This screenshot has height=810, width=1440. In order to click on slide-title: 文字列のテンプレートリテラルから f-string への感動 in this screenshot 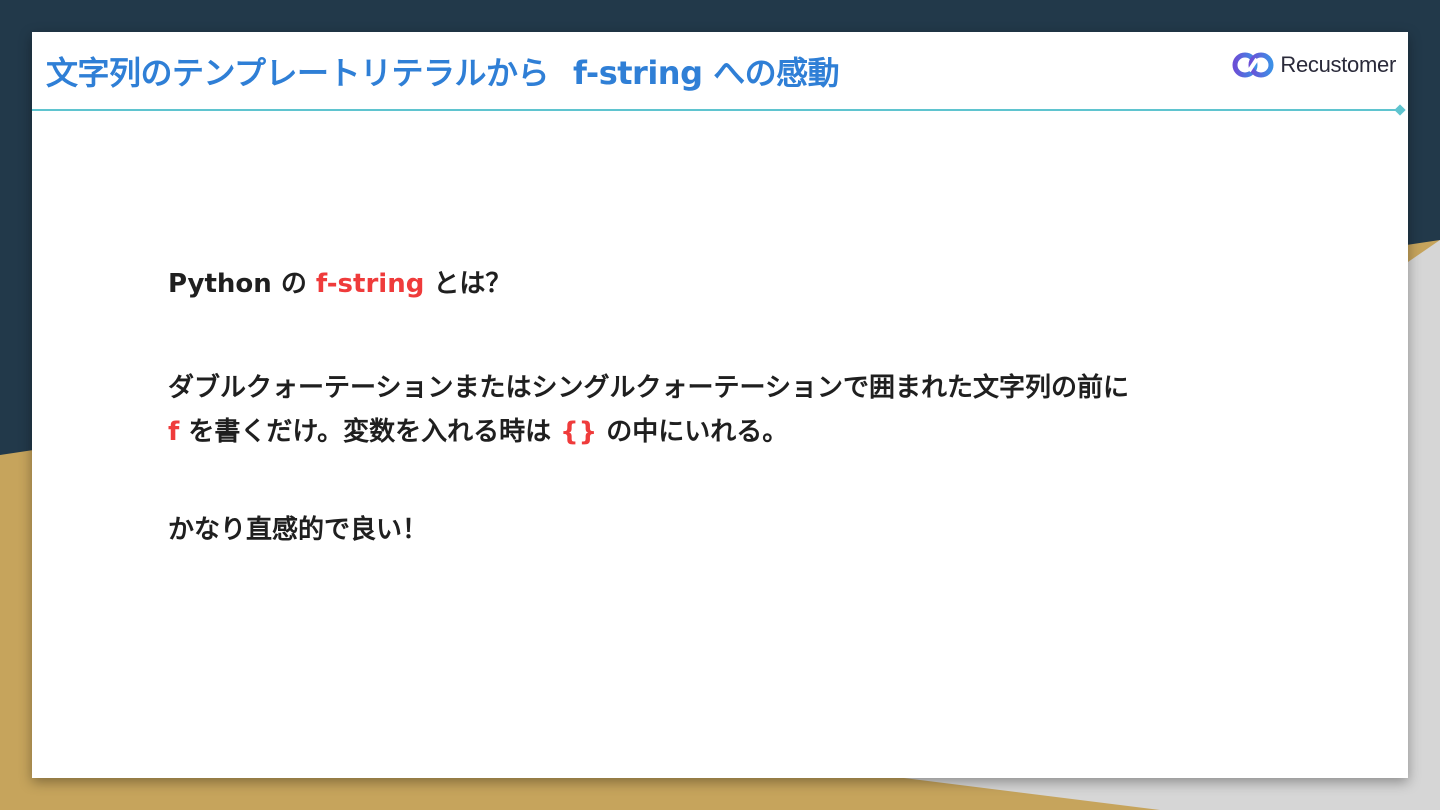, I will do `click(443, 71)`.